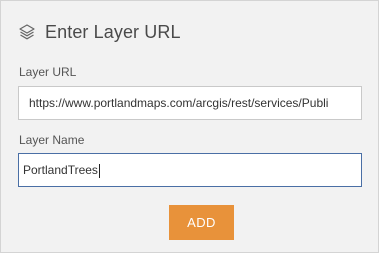 The image size is (379, 253). I want to click on text-caret, so click(99, 170).